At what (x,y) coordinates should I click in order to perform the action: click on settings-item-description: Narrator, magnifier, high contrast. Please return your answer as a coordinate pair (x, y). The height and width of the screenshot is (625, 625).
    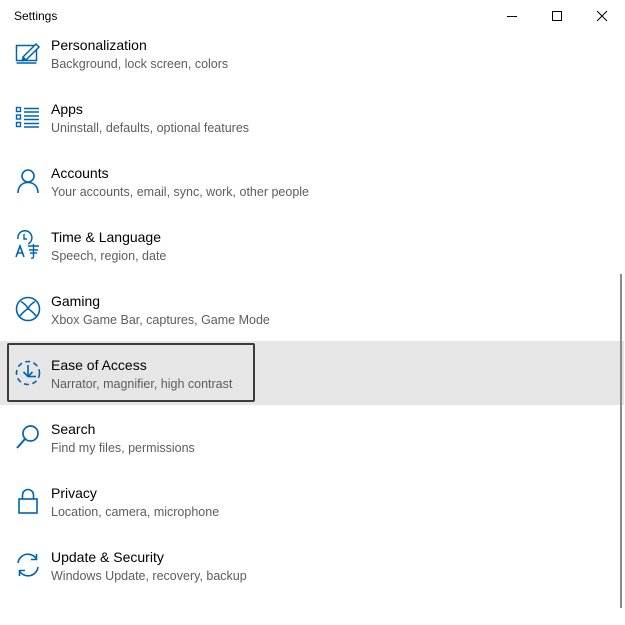
    Looking at the image, I should click on (142, 384).